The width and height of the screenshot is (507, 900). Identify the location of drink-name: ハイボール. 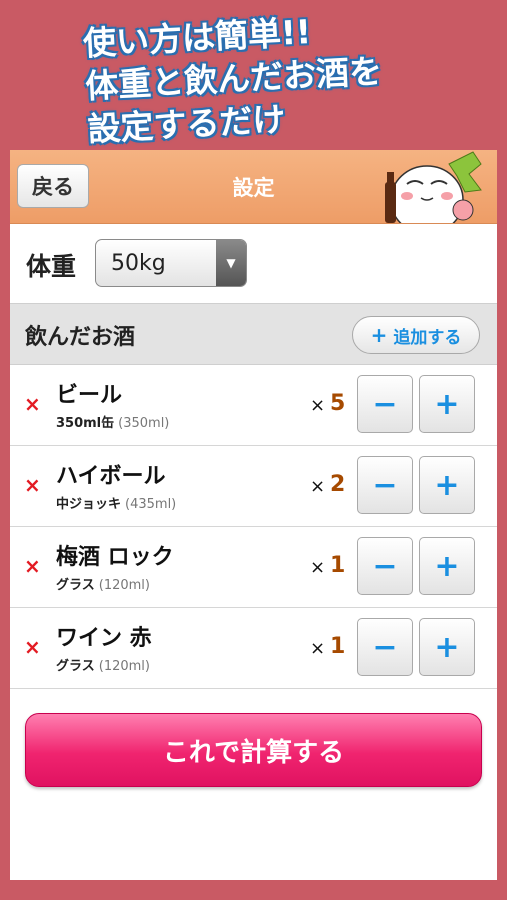
(111, 476).